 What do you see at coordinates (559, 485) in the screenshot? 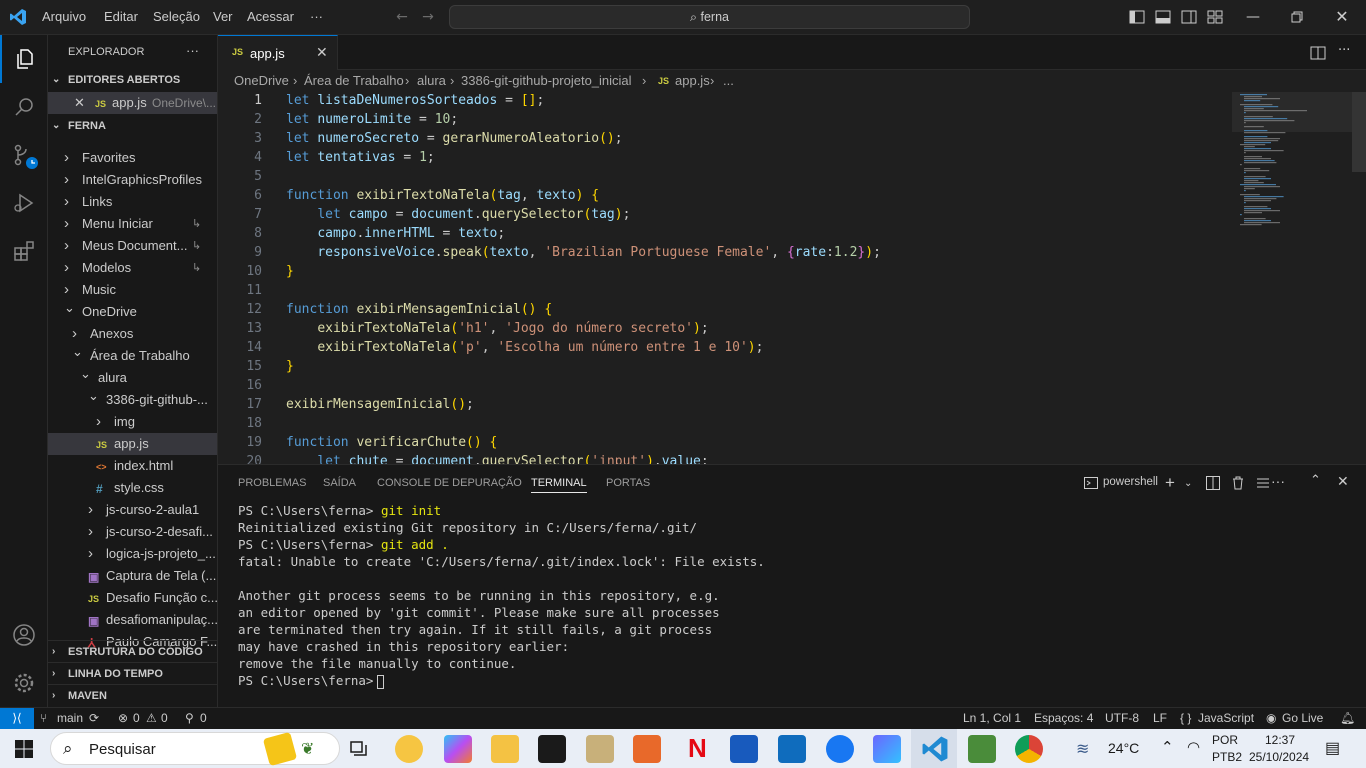
I see `tab-terminal: TERMINAL` at bounding box center [559, 485].